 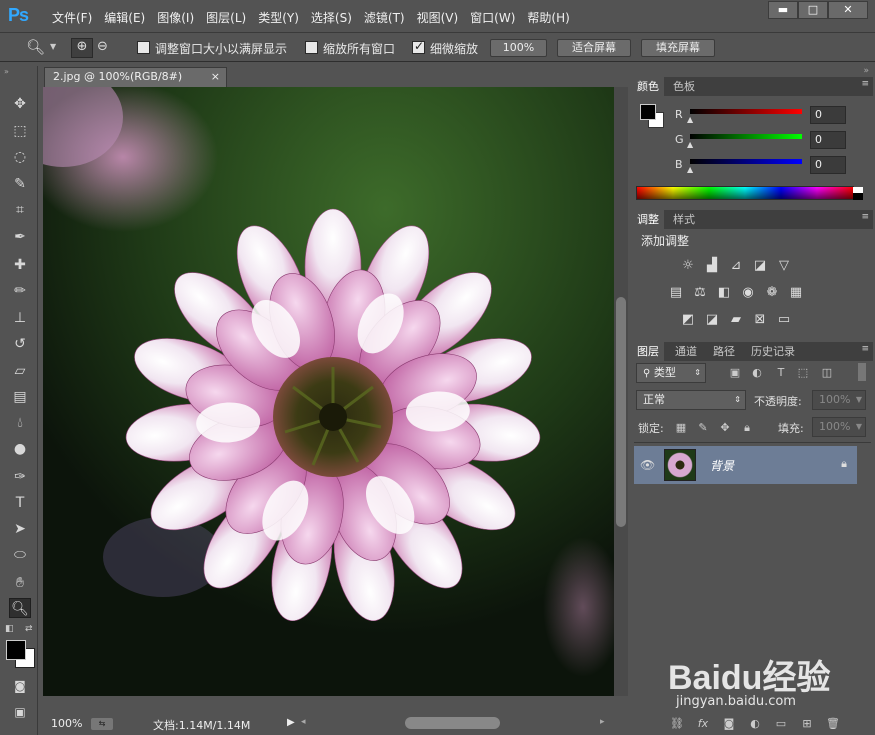 I want to click on brush-tool-icon: ✏, so click(x=20, y=291).